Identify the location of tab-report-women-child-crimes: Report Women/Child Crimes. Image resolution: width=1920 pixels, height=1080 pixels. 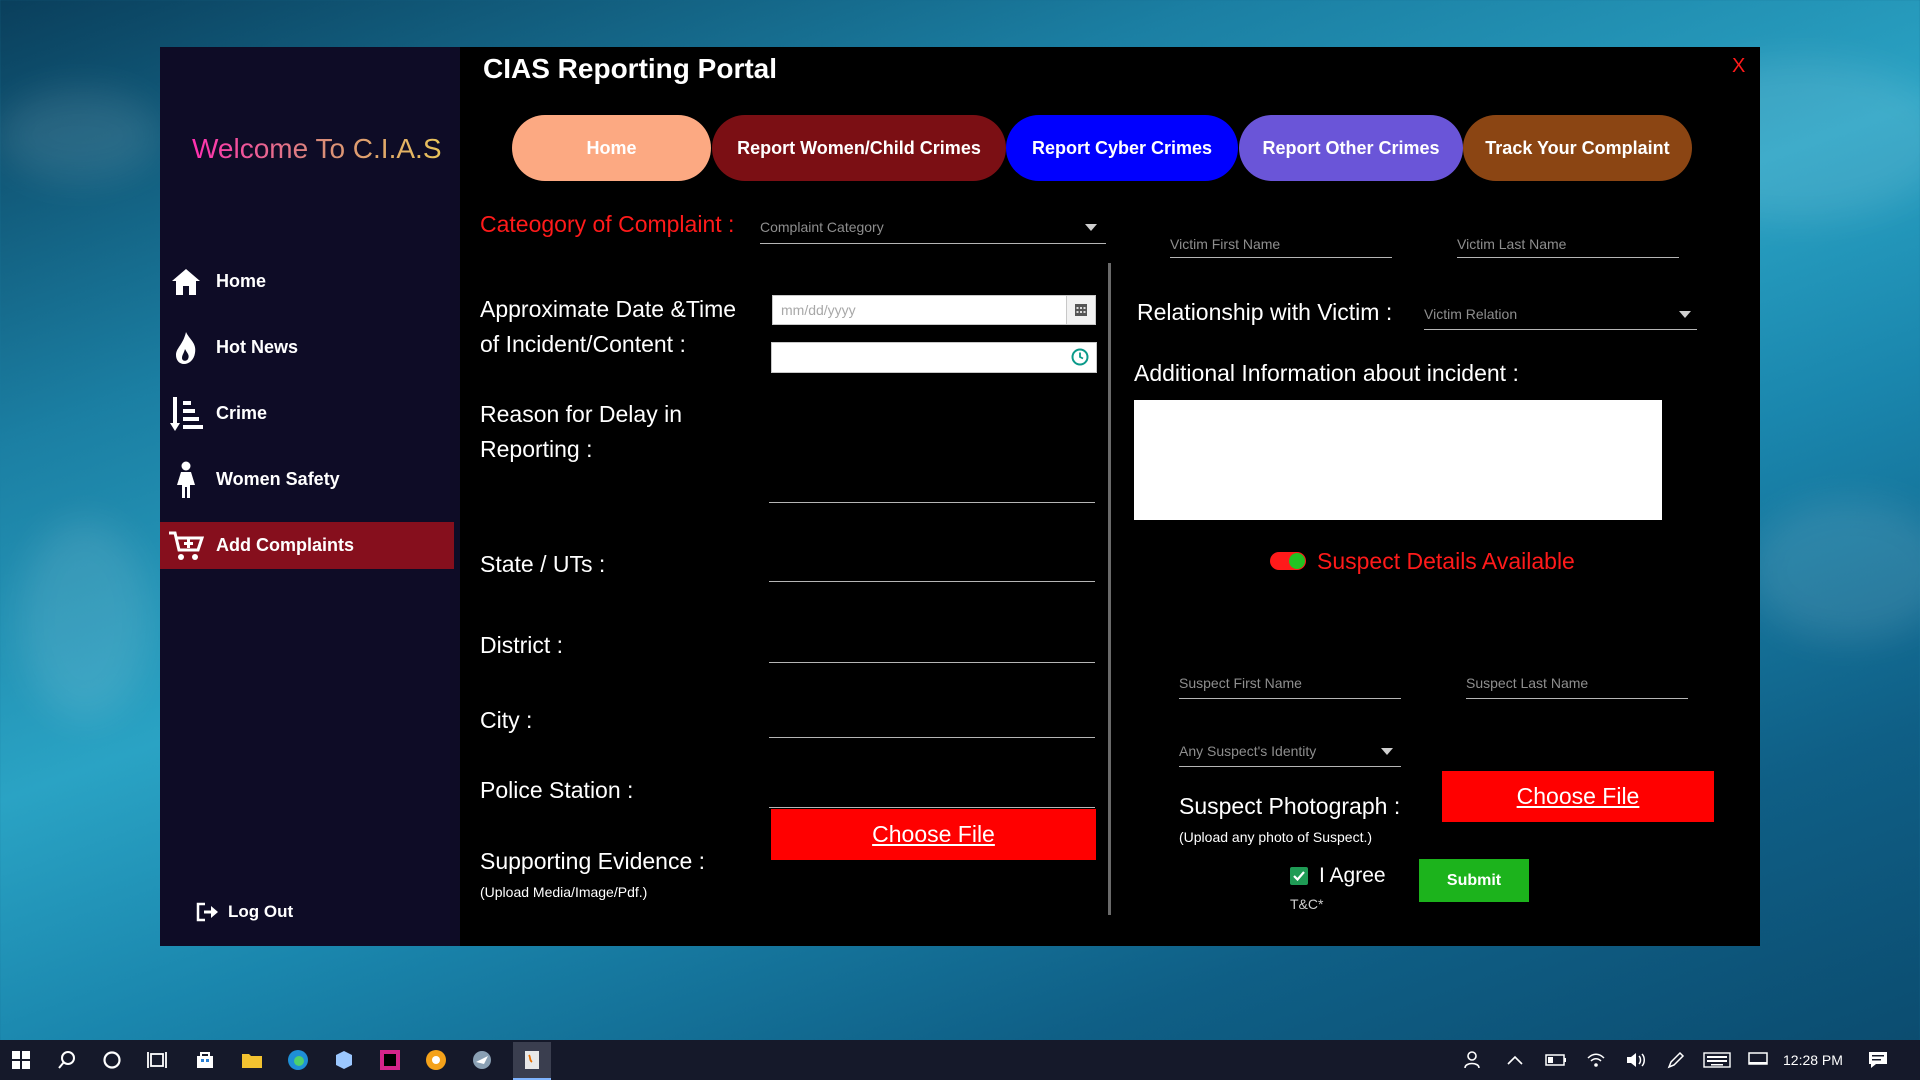
(859, 148).